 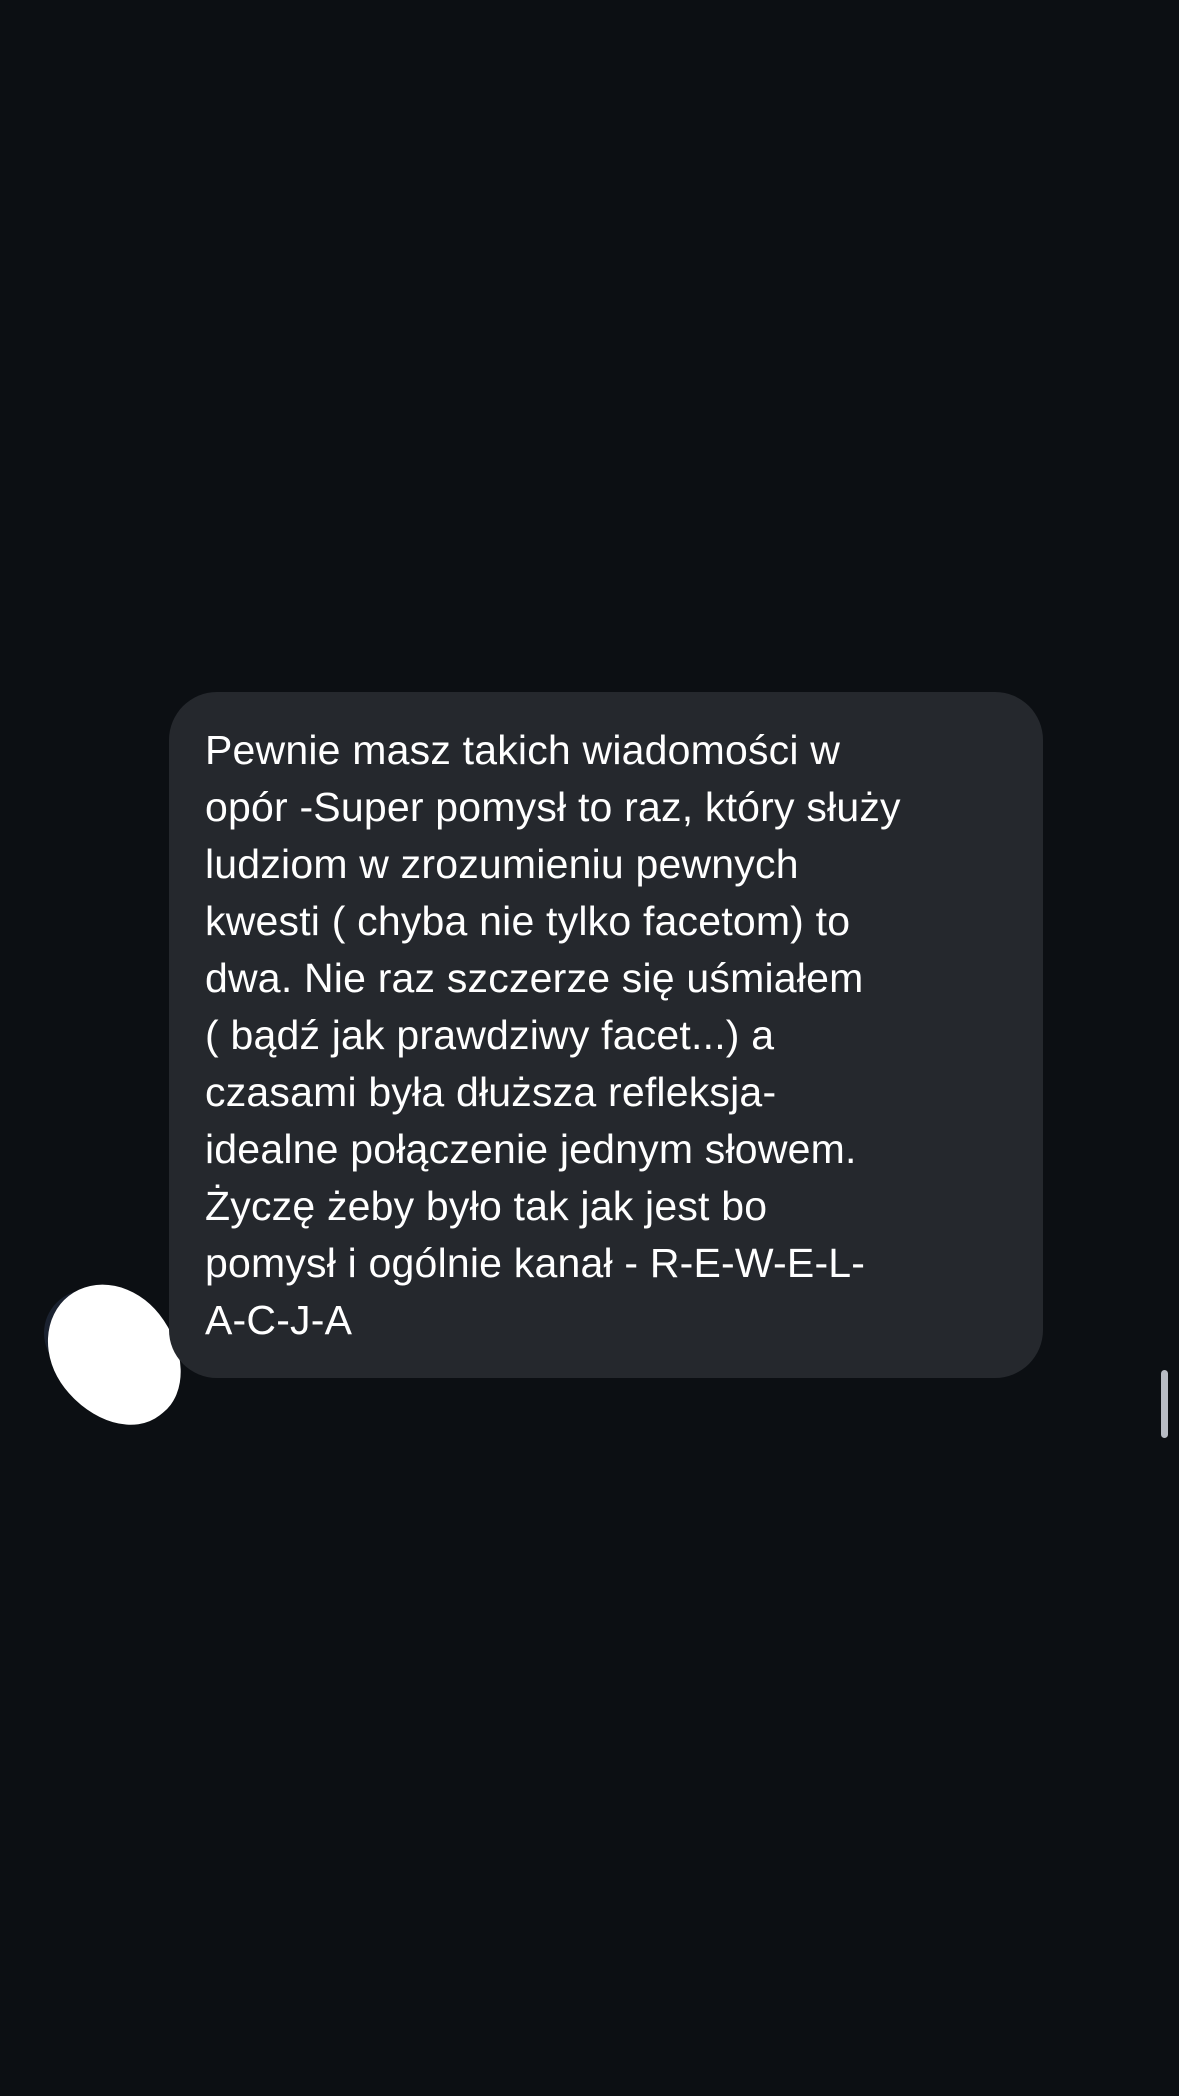 What do you see at coordinates (1164, 1404) in the screenshot?
I see `scrollbar-thumb` at bounding box center [1164, 1404].